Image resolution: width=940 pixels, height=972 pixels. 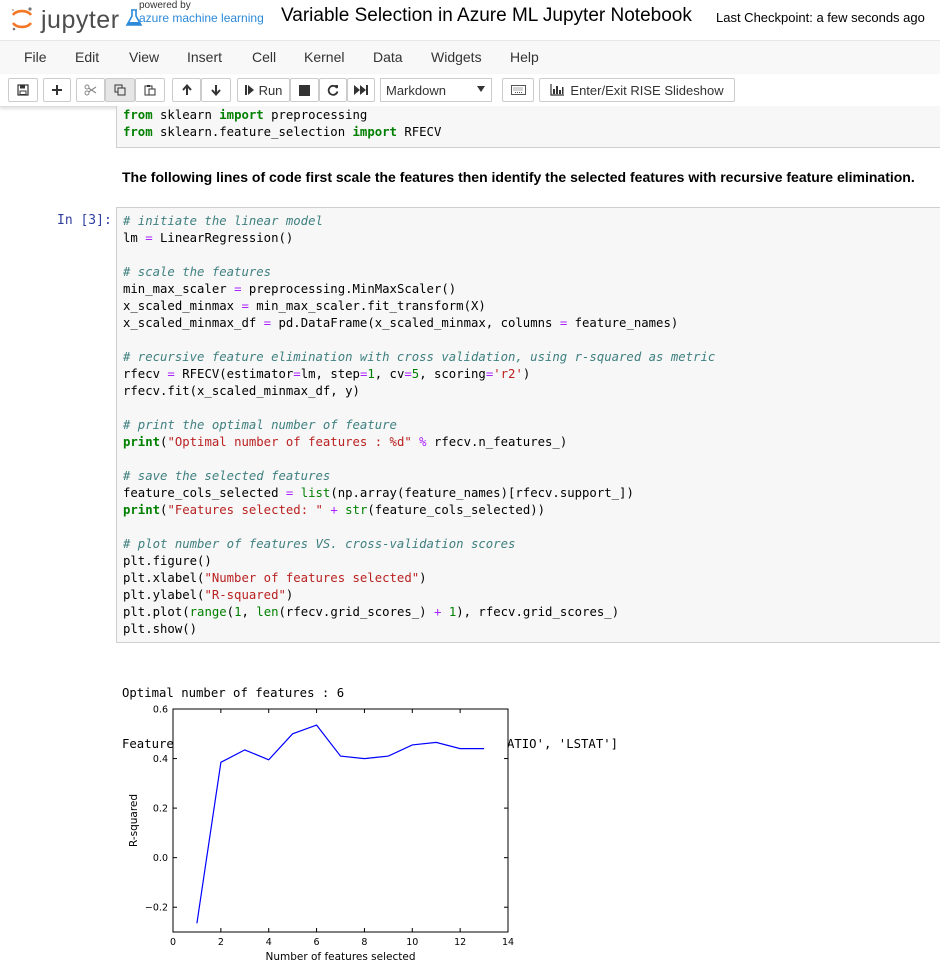 I want to click on menu-data: Data, so click(x=388, y=57).